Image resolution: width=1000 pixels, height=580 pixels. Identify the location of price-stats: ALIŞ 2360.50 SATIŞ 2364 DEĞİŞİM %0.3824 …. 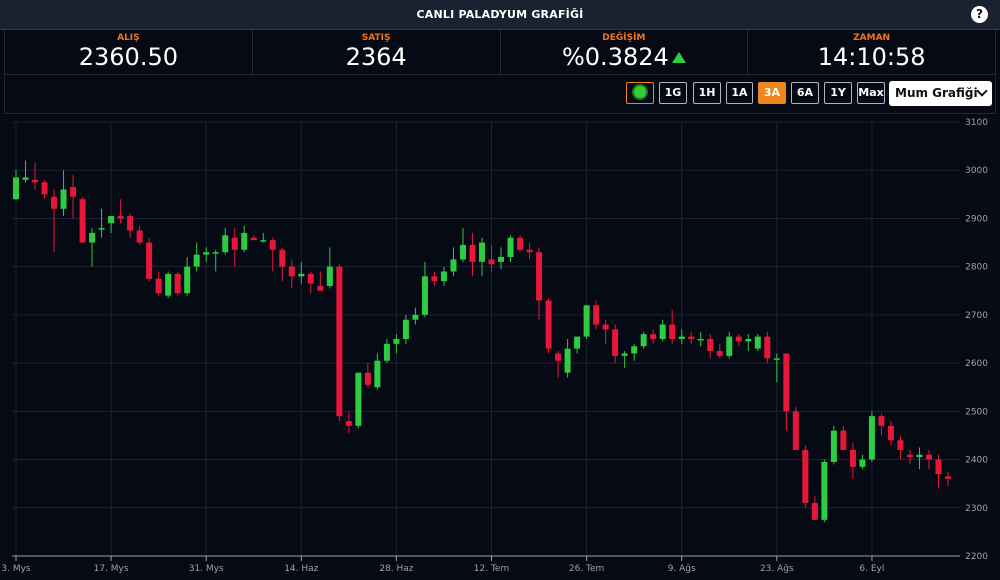
(500, 52).